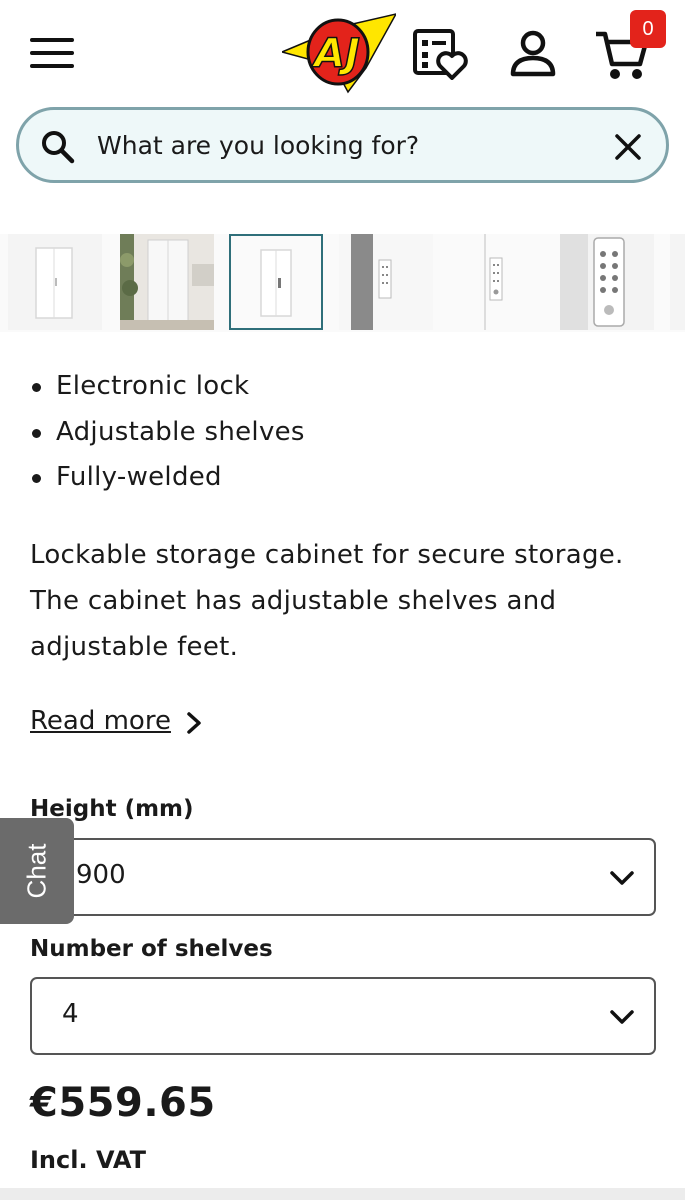 This screenshot has width=685, height=1200. What do you see at coordinates (70, 1014) in the screenshot?
I see `shelves-select-value: 4` at bounding box center [70, 1014].